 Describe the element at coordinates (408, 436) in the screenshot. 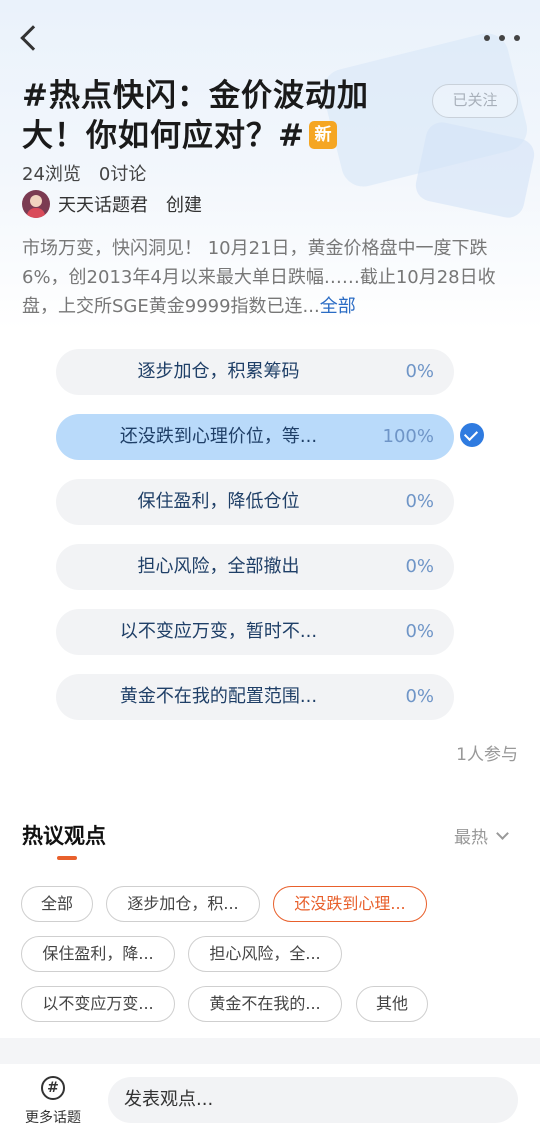

I see `poll-option-percent: 100%` at that location.